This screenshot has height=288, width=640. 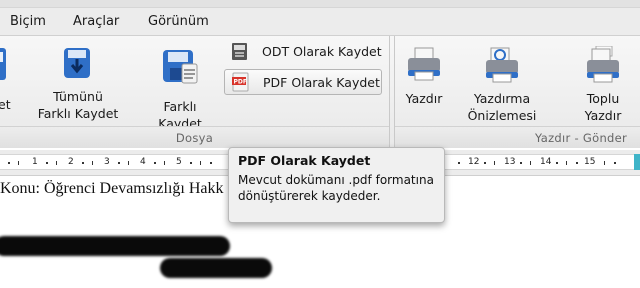 I want to click on group-footer-dosya: Dosya, so click(x=194, y=137).